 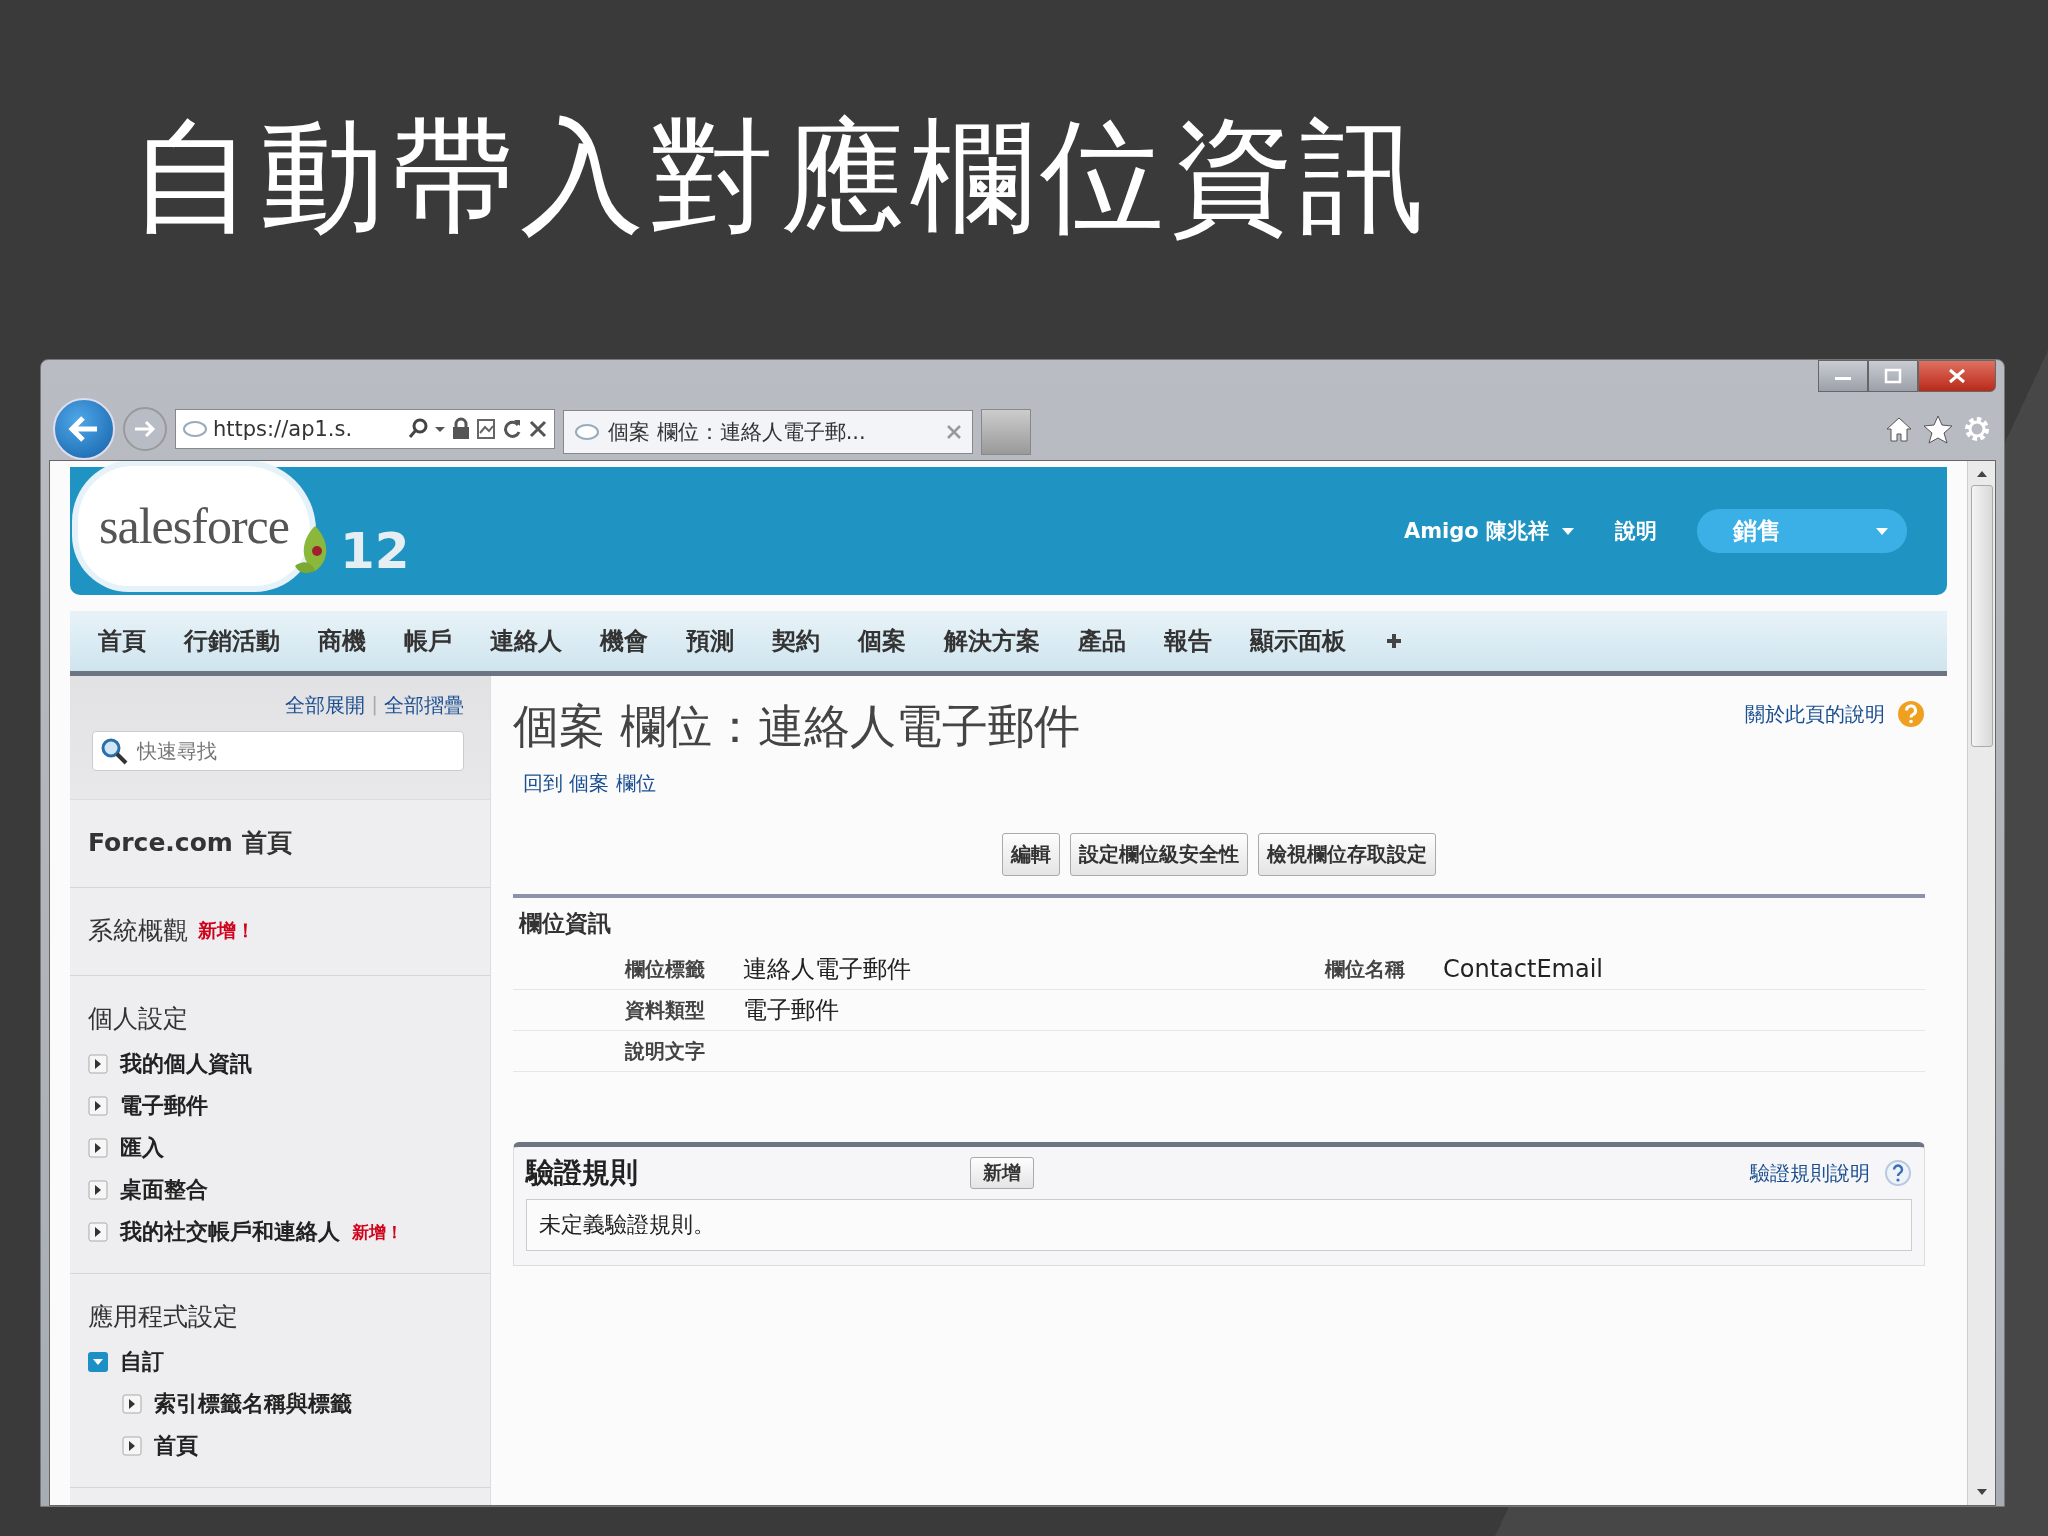 What do you see at coordinates (186, 1064) in the screenshot?
I see `sidebar-item: 我的個人資訊` at bounding box center [186, 1064].